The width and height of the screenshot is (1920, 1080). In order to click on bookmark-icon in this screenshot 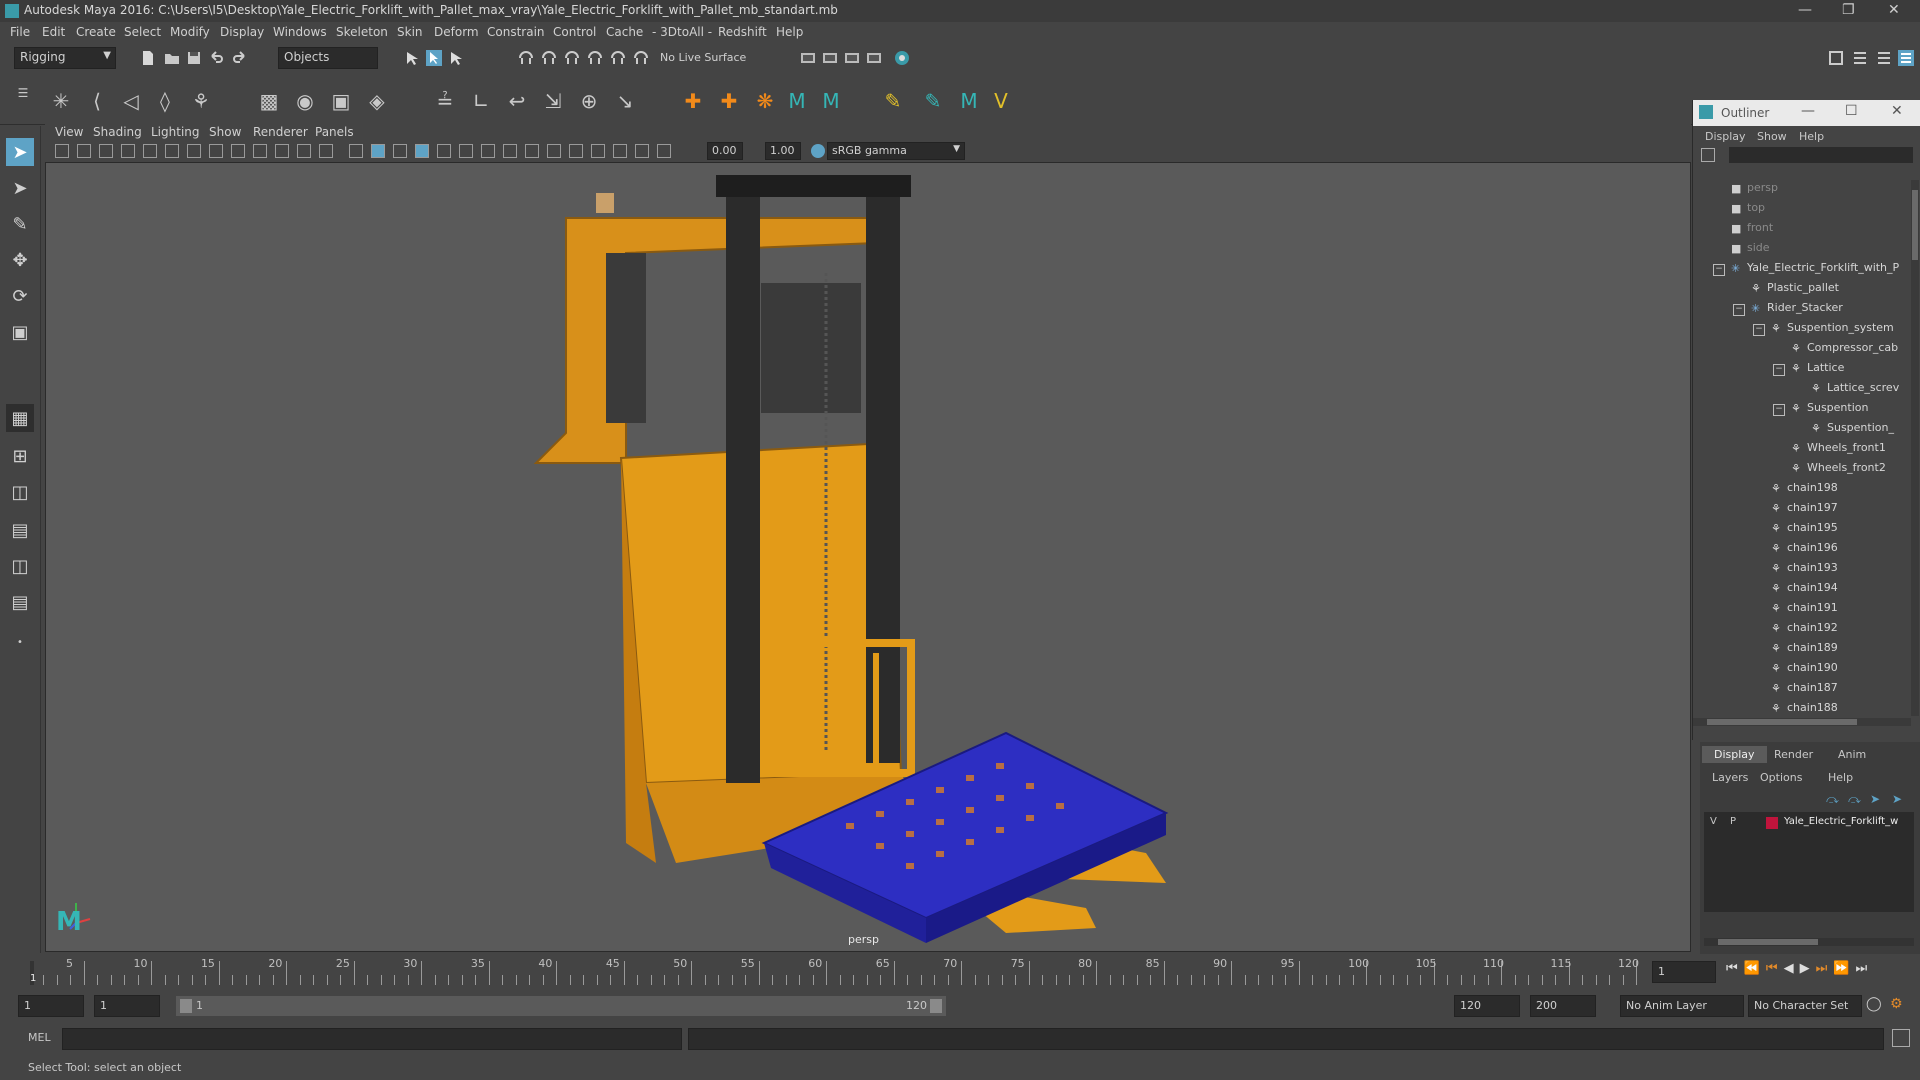, I will do `click(106, 151)`.